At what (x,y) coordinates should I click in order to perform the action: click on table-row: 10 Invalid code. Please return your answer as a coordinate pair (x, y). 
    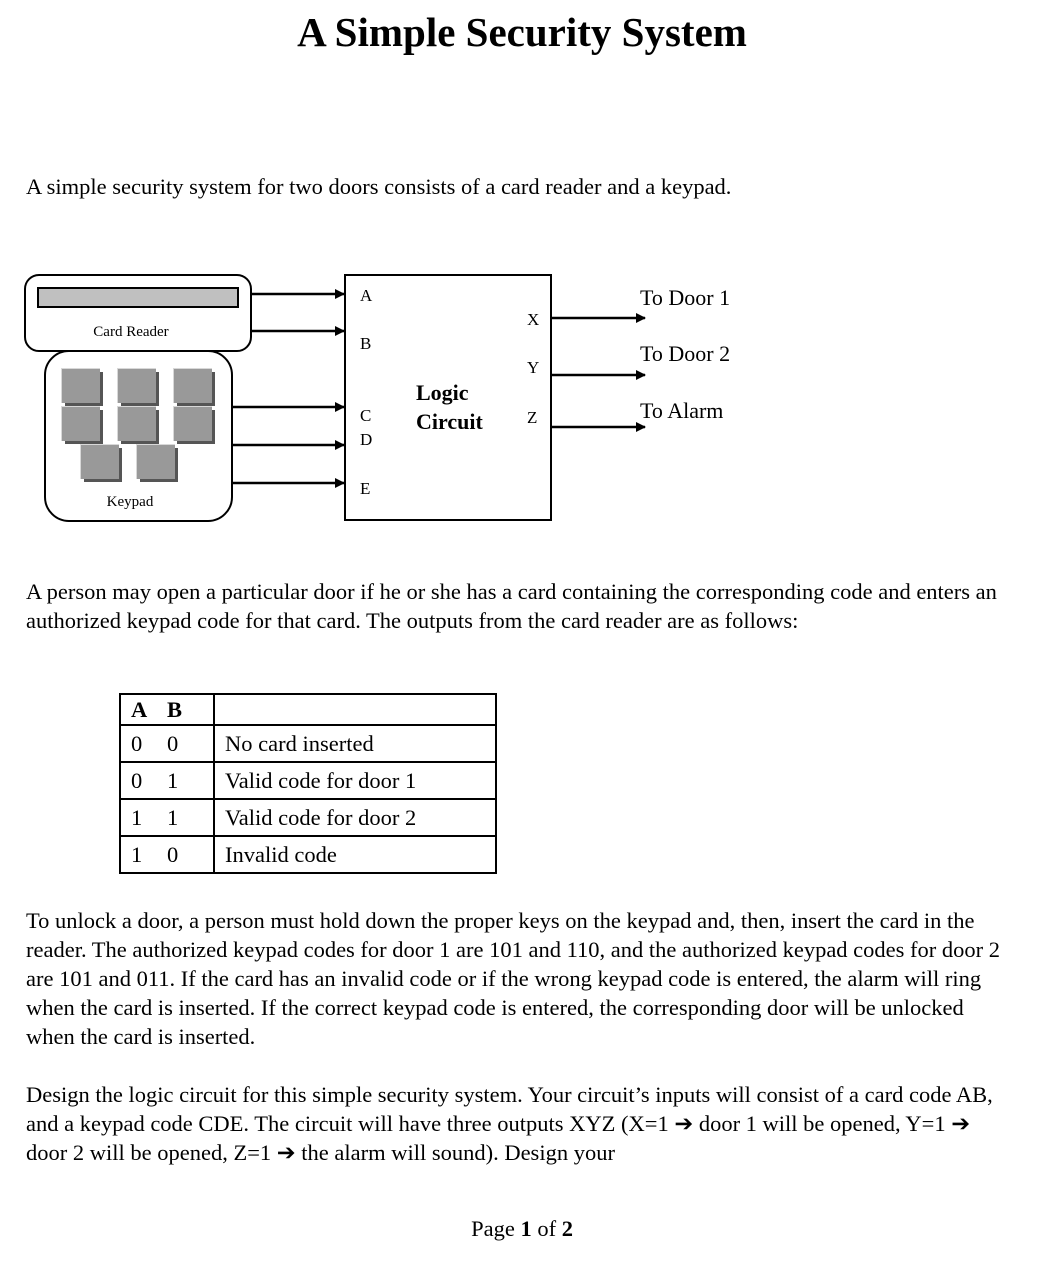
    Looking at the image, I should click on (308, 854).